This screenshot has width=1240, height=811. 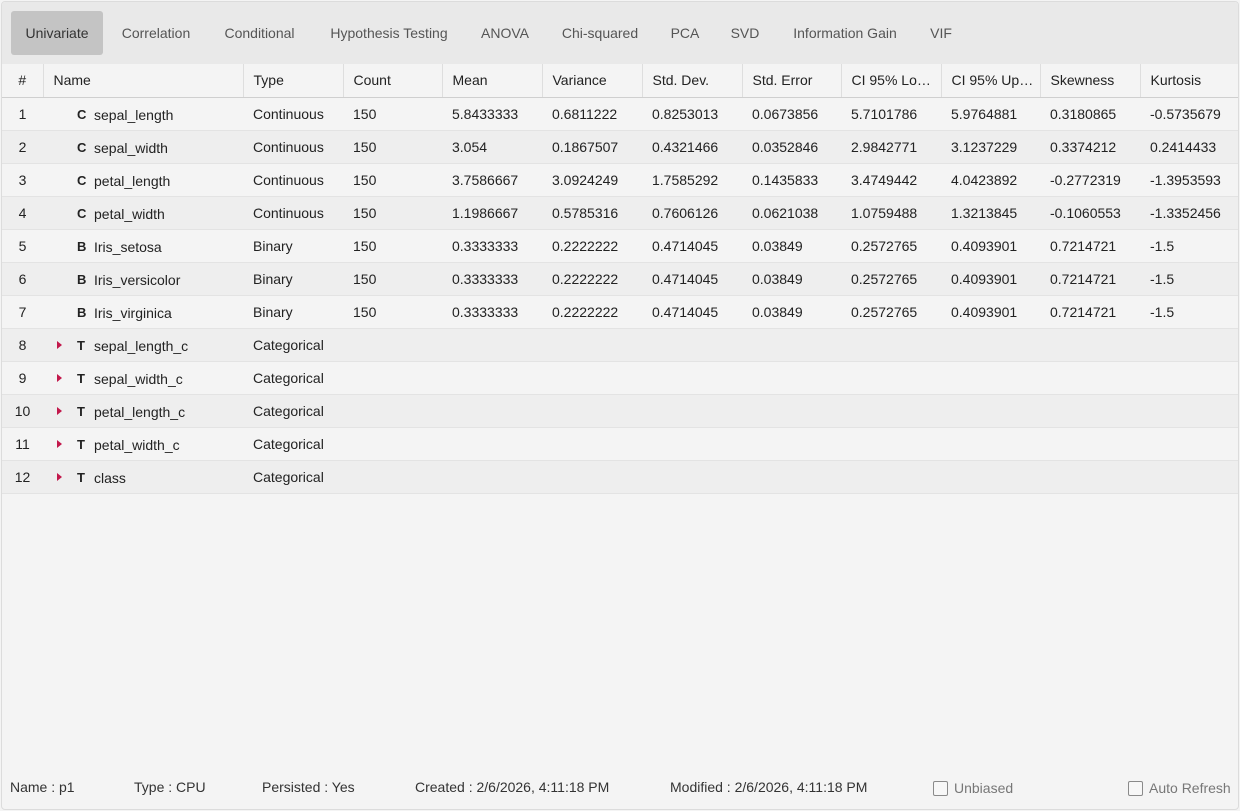 What do you see at coordinates (133, 312) in the screenshot?
I see `variable-name: Iris_virginica` at bounding box center [133, 312].